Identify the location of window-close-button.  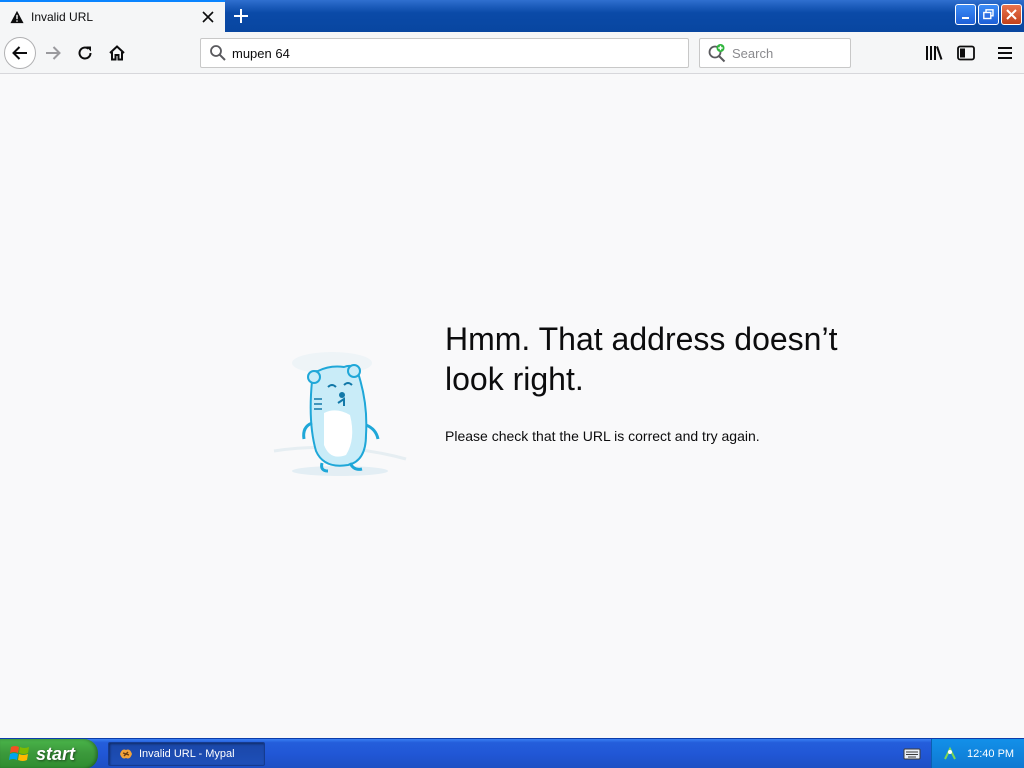
(1011, 14).